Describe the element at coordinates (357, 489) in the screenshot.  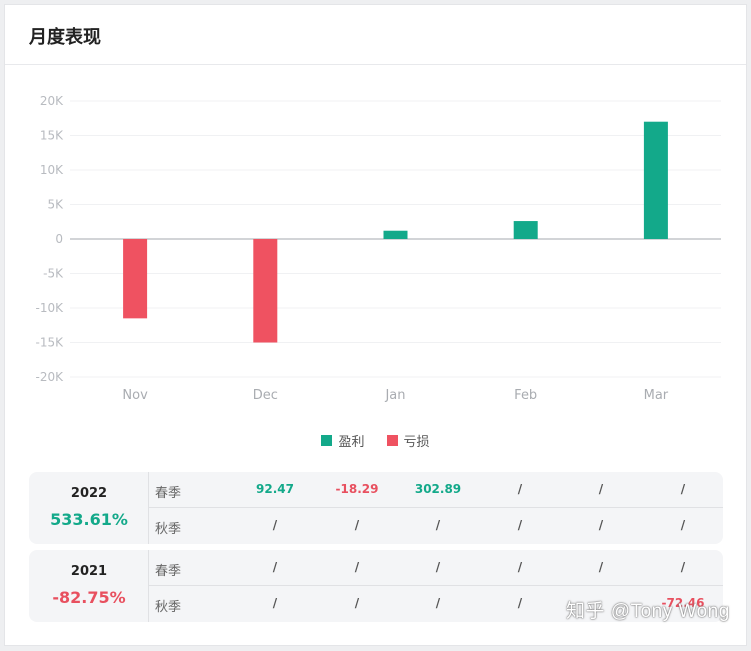
I see `season-cell: -18.29` at that location.